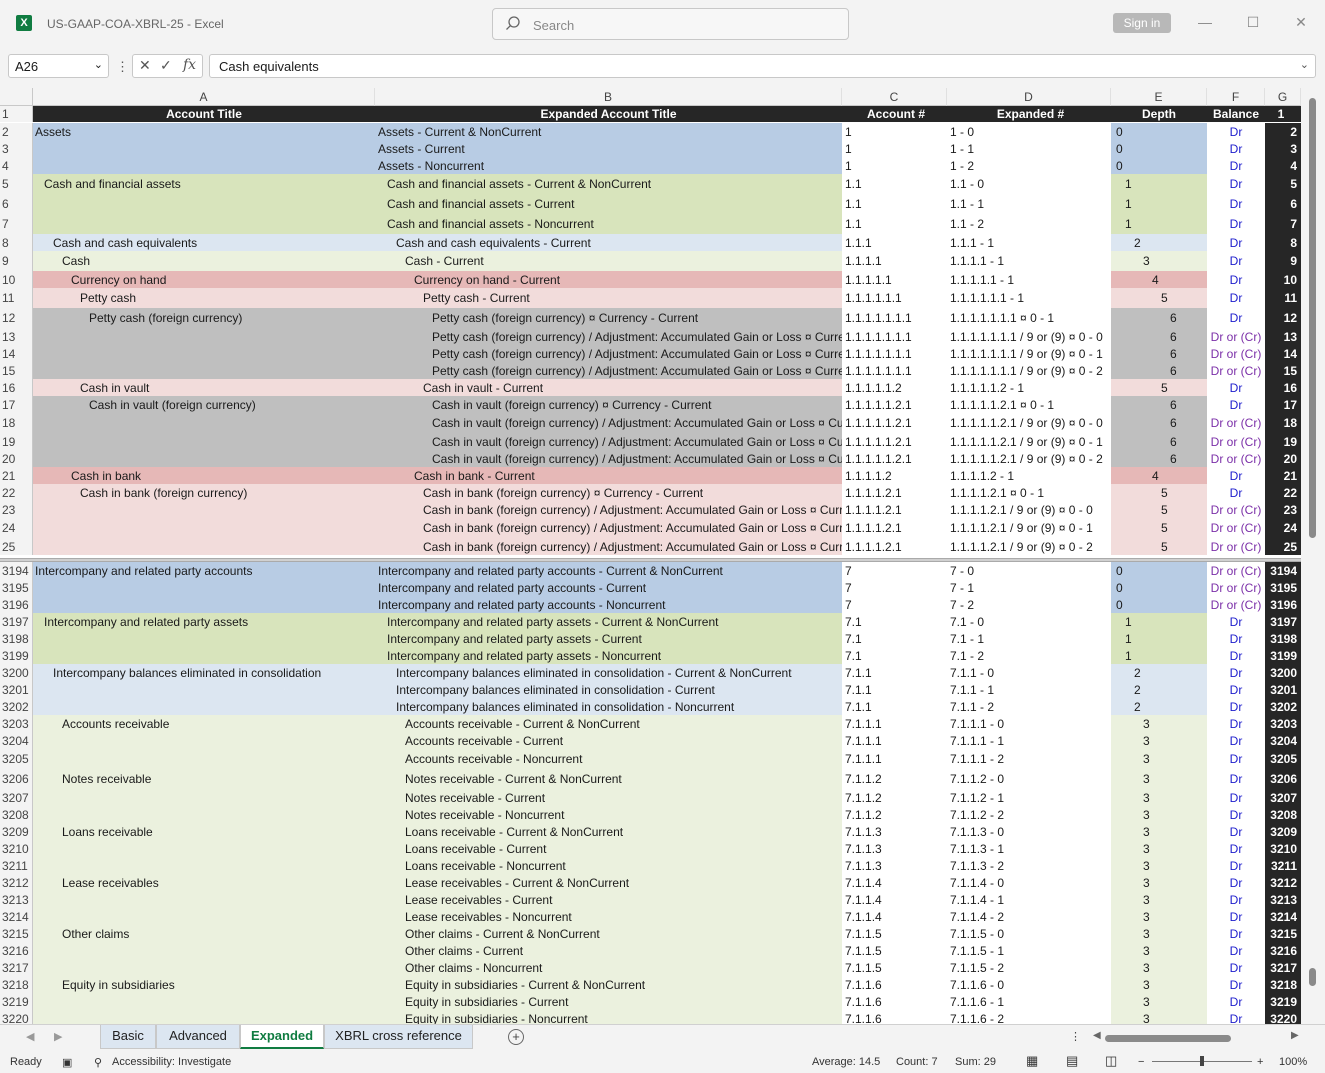 The width and height of the screenshot is (1325, 1073). I want to click on maximize-icon: ☐, so click(1253, 22).